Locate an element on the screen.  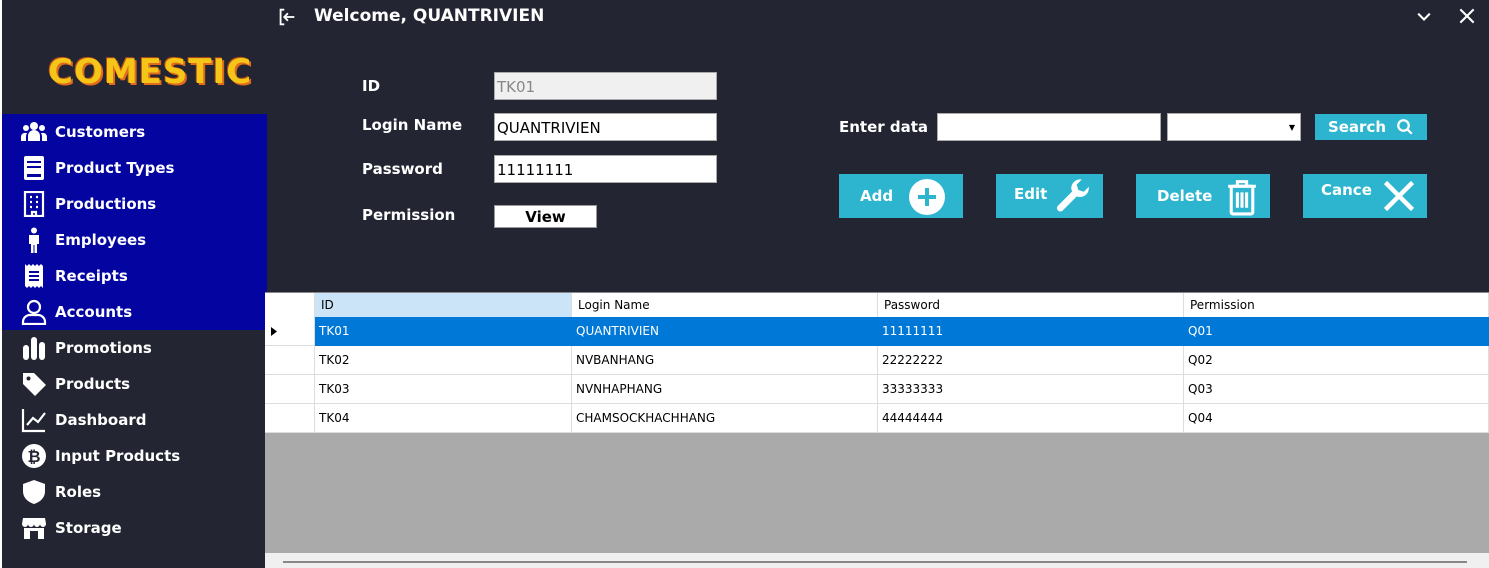
sidebar-item-productions: Productions is located at coordinates (134, 204).